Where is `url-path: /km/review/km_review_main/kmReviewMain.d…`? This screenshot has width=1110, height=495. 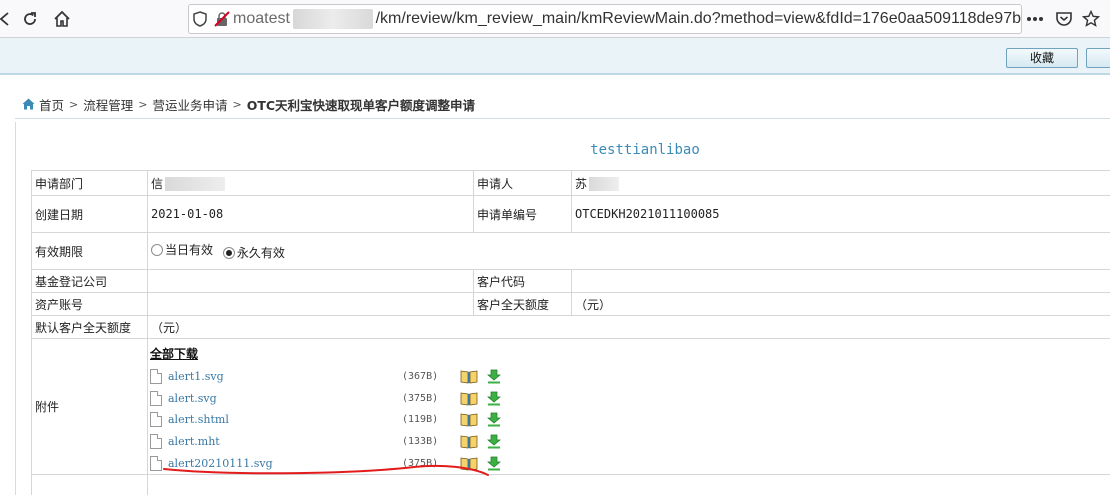
url-path: /km/review/km_review_main/kmReviewMain.d… is located at coordinates (698, 18).